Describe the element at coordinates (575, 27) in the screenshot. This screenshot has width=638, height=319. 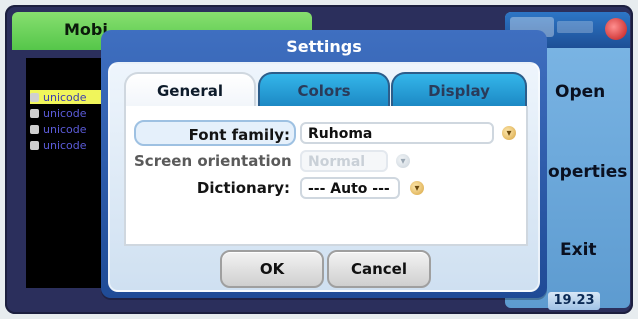
I see `battery-icon` at that location.